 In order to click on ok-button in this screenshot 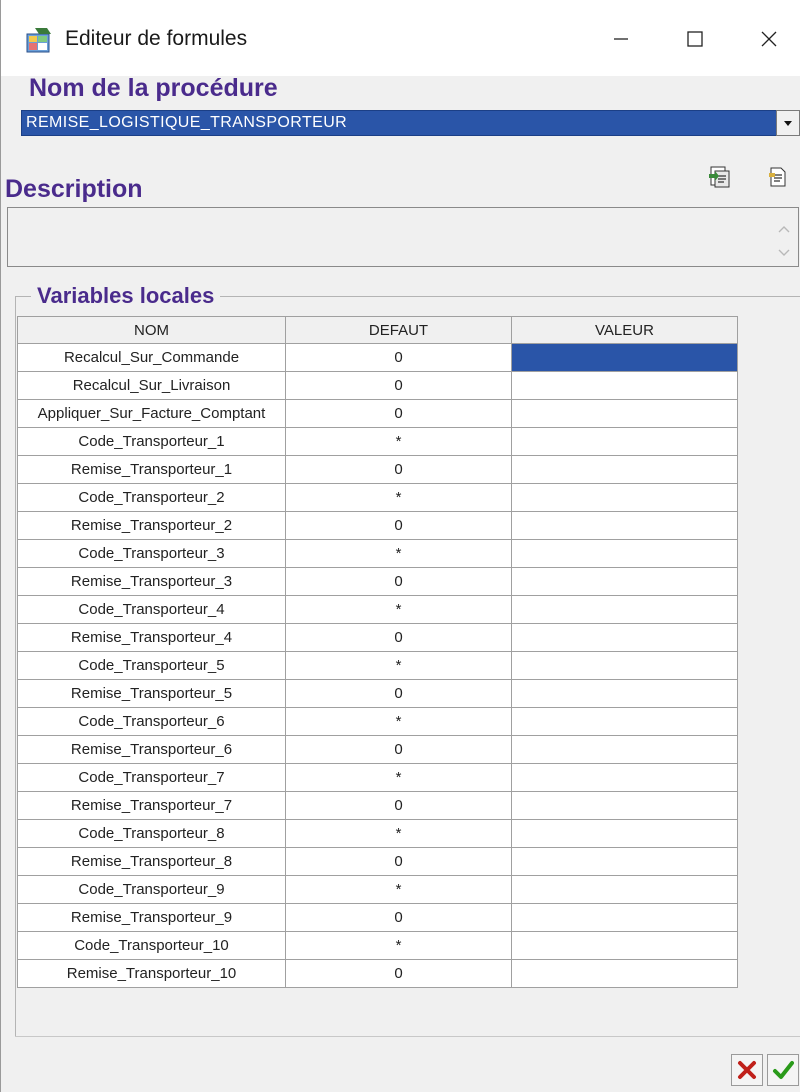, I will do `click(783, 1070)`.